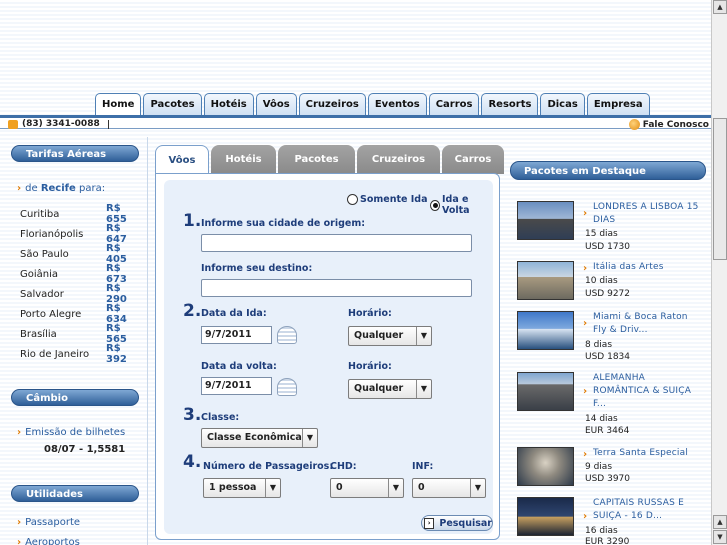  What do you see at coordinates (332, 104) in the screenshot?
I see `tab-cruzeiros: Cruzeiros` at bounding box center [332, 104].